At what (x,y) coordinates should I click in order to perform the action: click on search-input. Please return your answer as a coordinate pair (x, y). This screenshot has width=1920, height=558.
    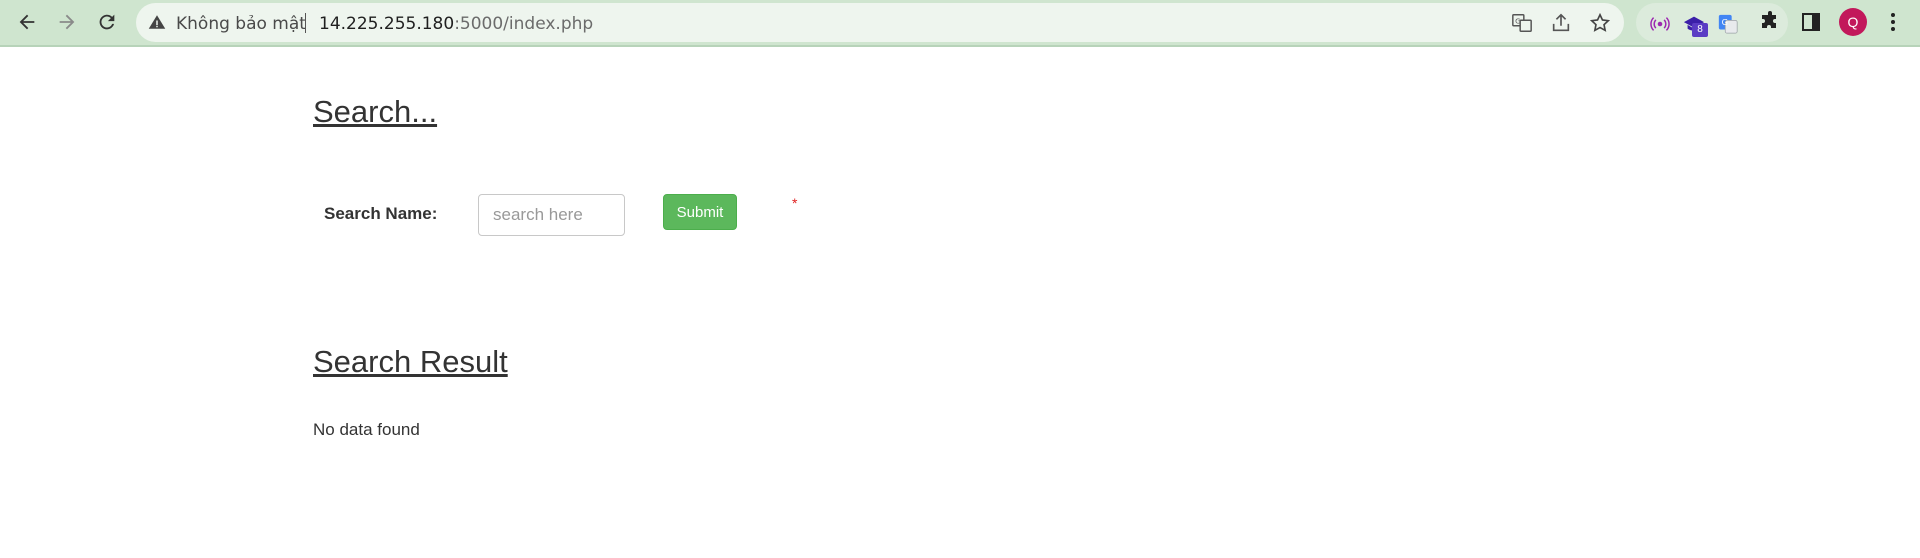
    Looking at the image, I should click on (551, 215).